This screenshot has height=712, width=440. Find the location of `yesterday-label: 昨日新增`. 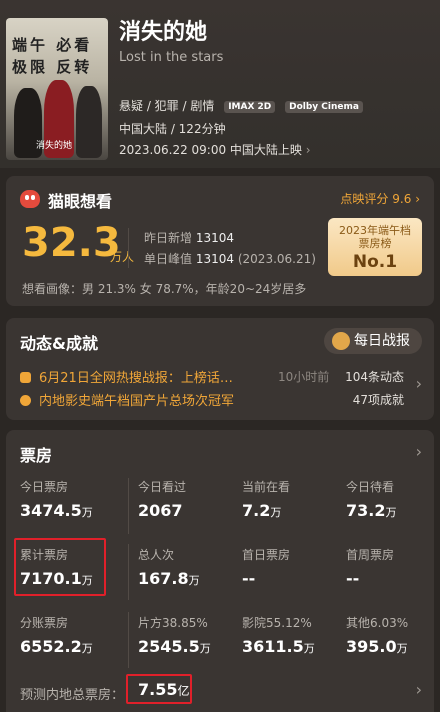

yesterday-label: 昨日新增 is located at coordinates (168, 238).